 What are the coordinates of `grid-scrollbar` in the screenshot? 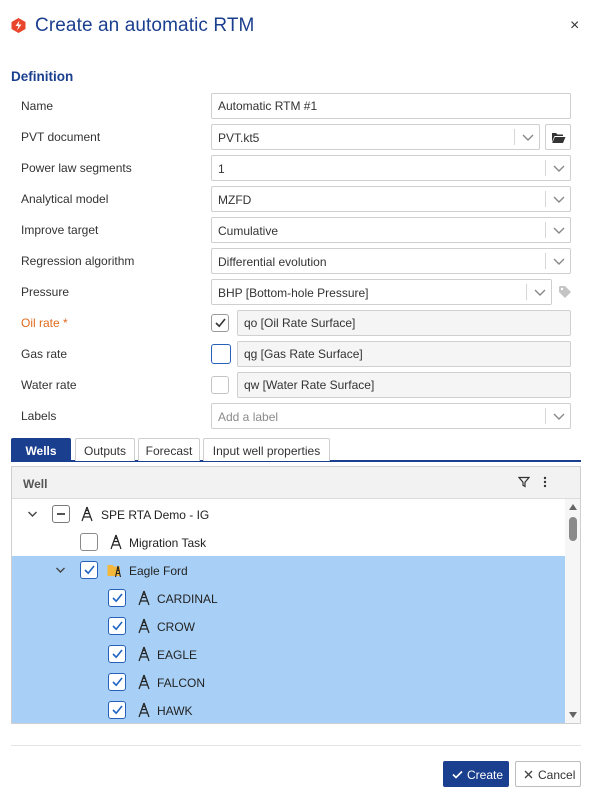 It's located at (572, 611).